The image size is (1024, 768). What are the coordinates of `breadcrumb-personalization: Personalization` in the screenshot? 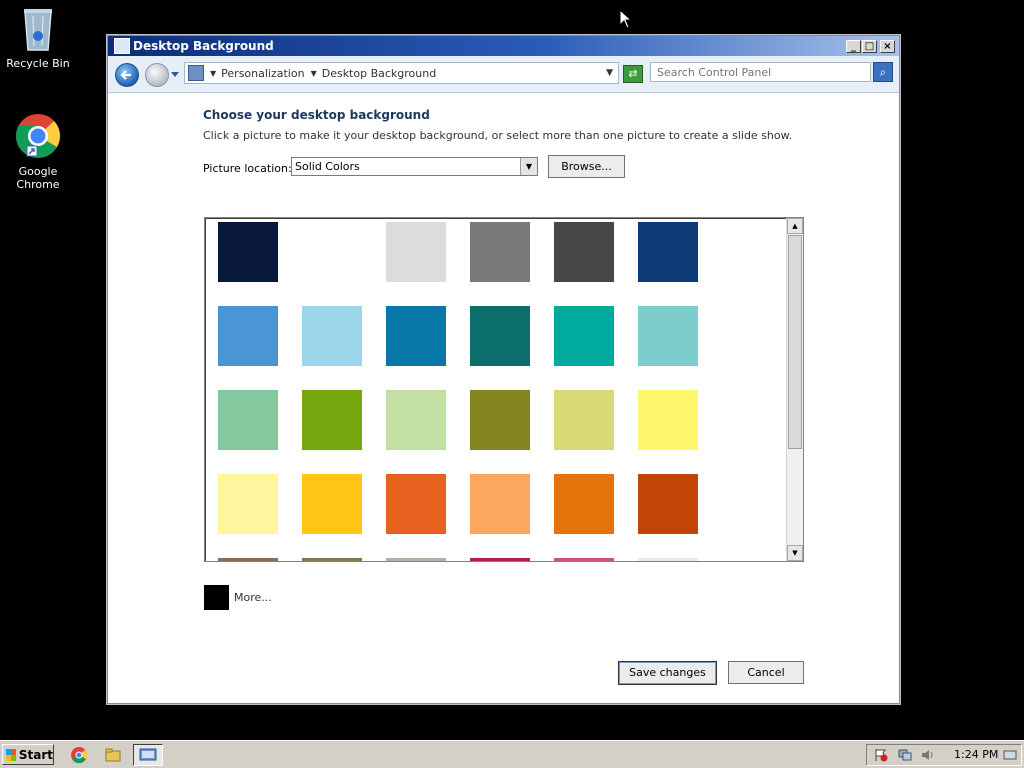 It's located at (262, 73).